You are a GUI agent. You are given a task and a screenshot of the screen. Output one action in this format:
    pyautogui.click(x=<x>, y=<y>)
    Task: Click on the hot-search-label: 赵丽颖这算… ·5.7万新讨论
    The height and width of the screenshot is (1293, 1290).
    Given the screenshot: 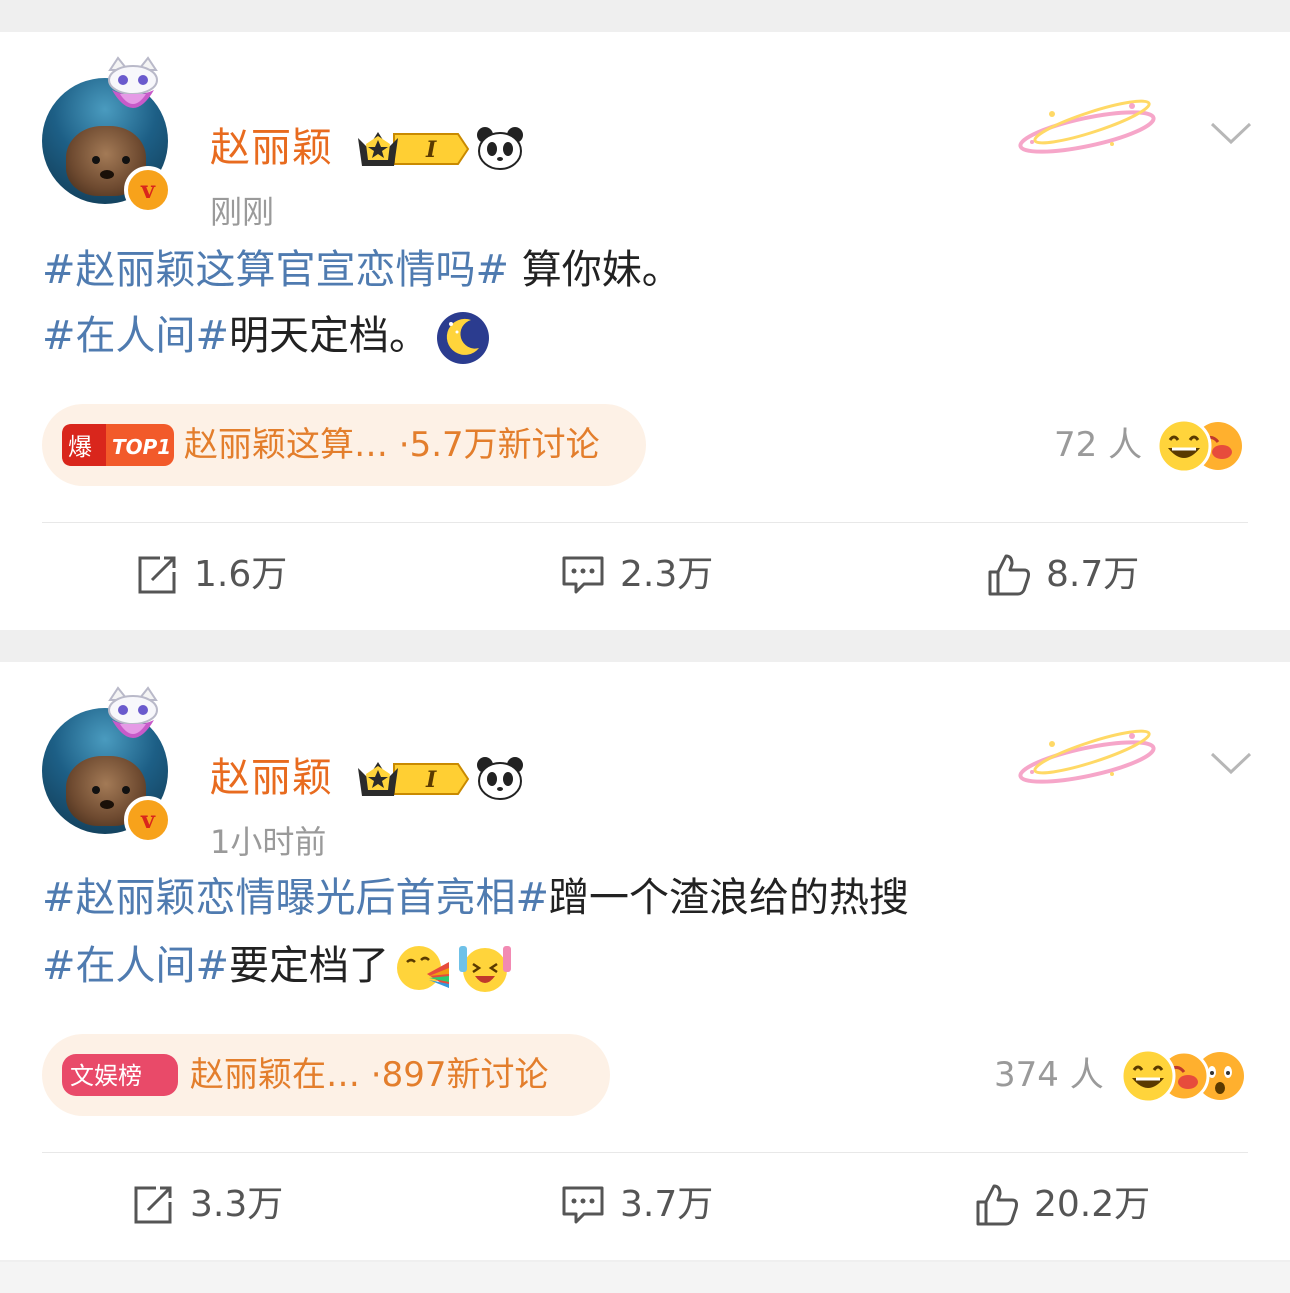 What is the action you would take?
    pyautogui.click(x=392, y=445)
    